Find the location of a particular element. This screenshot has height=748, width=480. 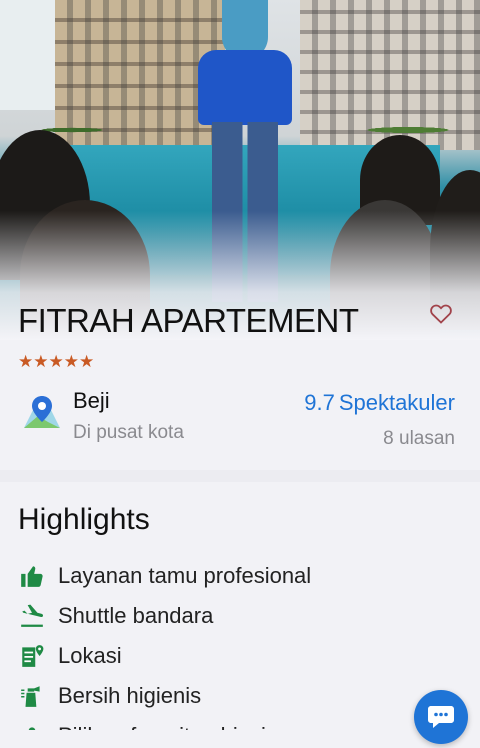

review-count: 8 ulasan is located at coordinates (419, 439).